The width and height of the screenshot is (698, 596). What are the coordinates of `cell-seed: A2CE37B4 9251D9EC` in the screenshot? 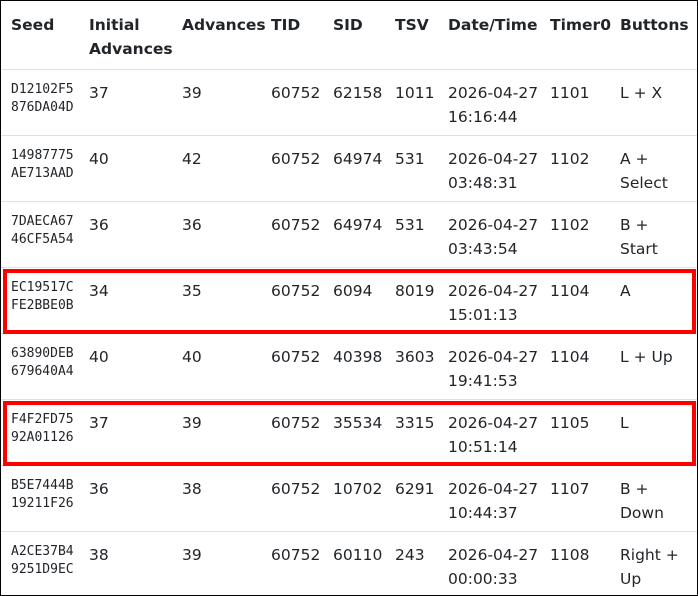 It's located at (45, 563).